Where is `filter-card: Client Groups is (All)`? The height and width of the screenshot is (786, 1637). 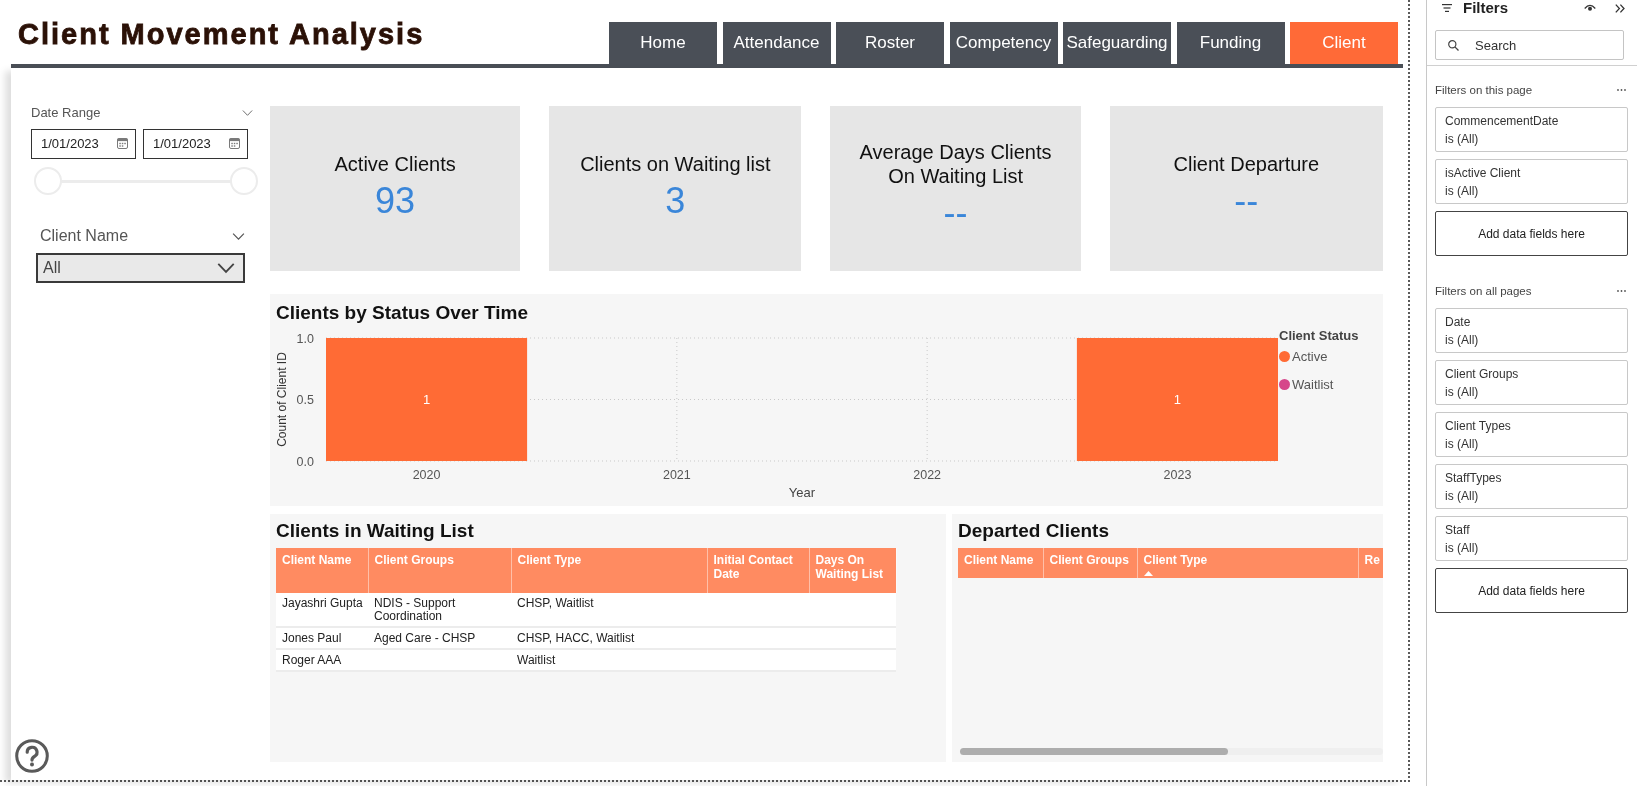 filter-card: Client Groups is (All) is located at coordinates (1531, 382).